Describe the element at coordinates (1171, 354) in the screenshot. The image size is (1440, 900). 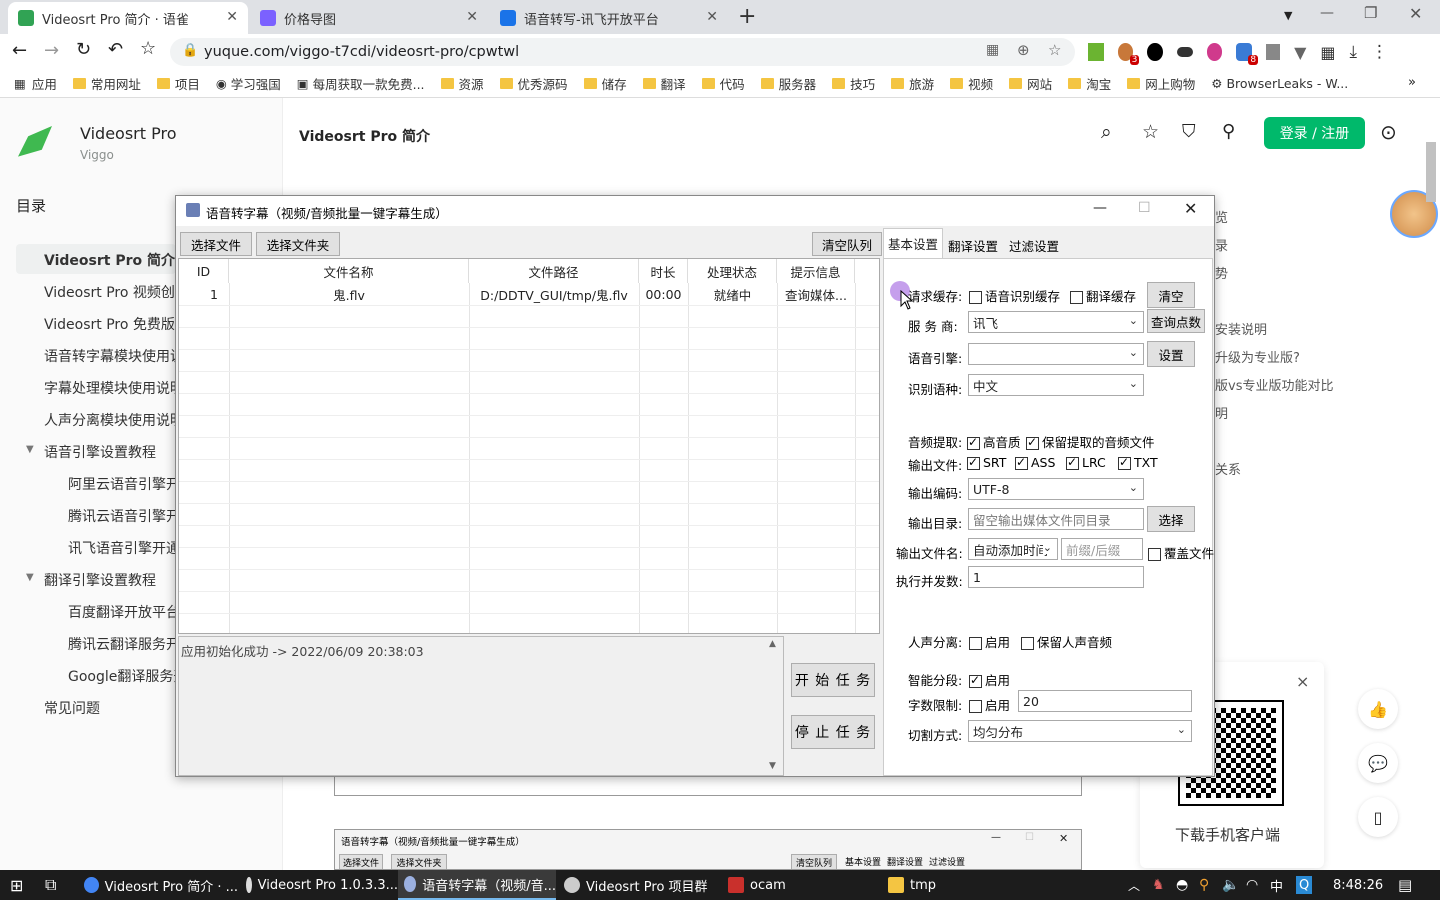
I see `engine-settings-button: 设置` at that location.